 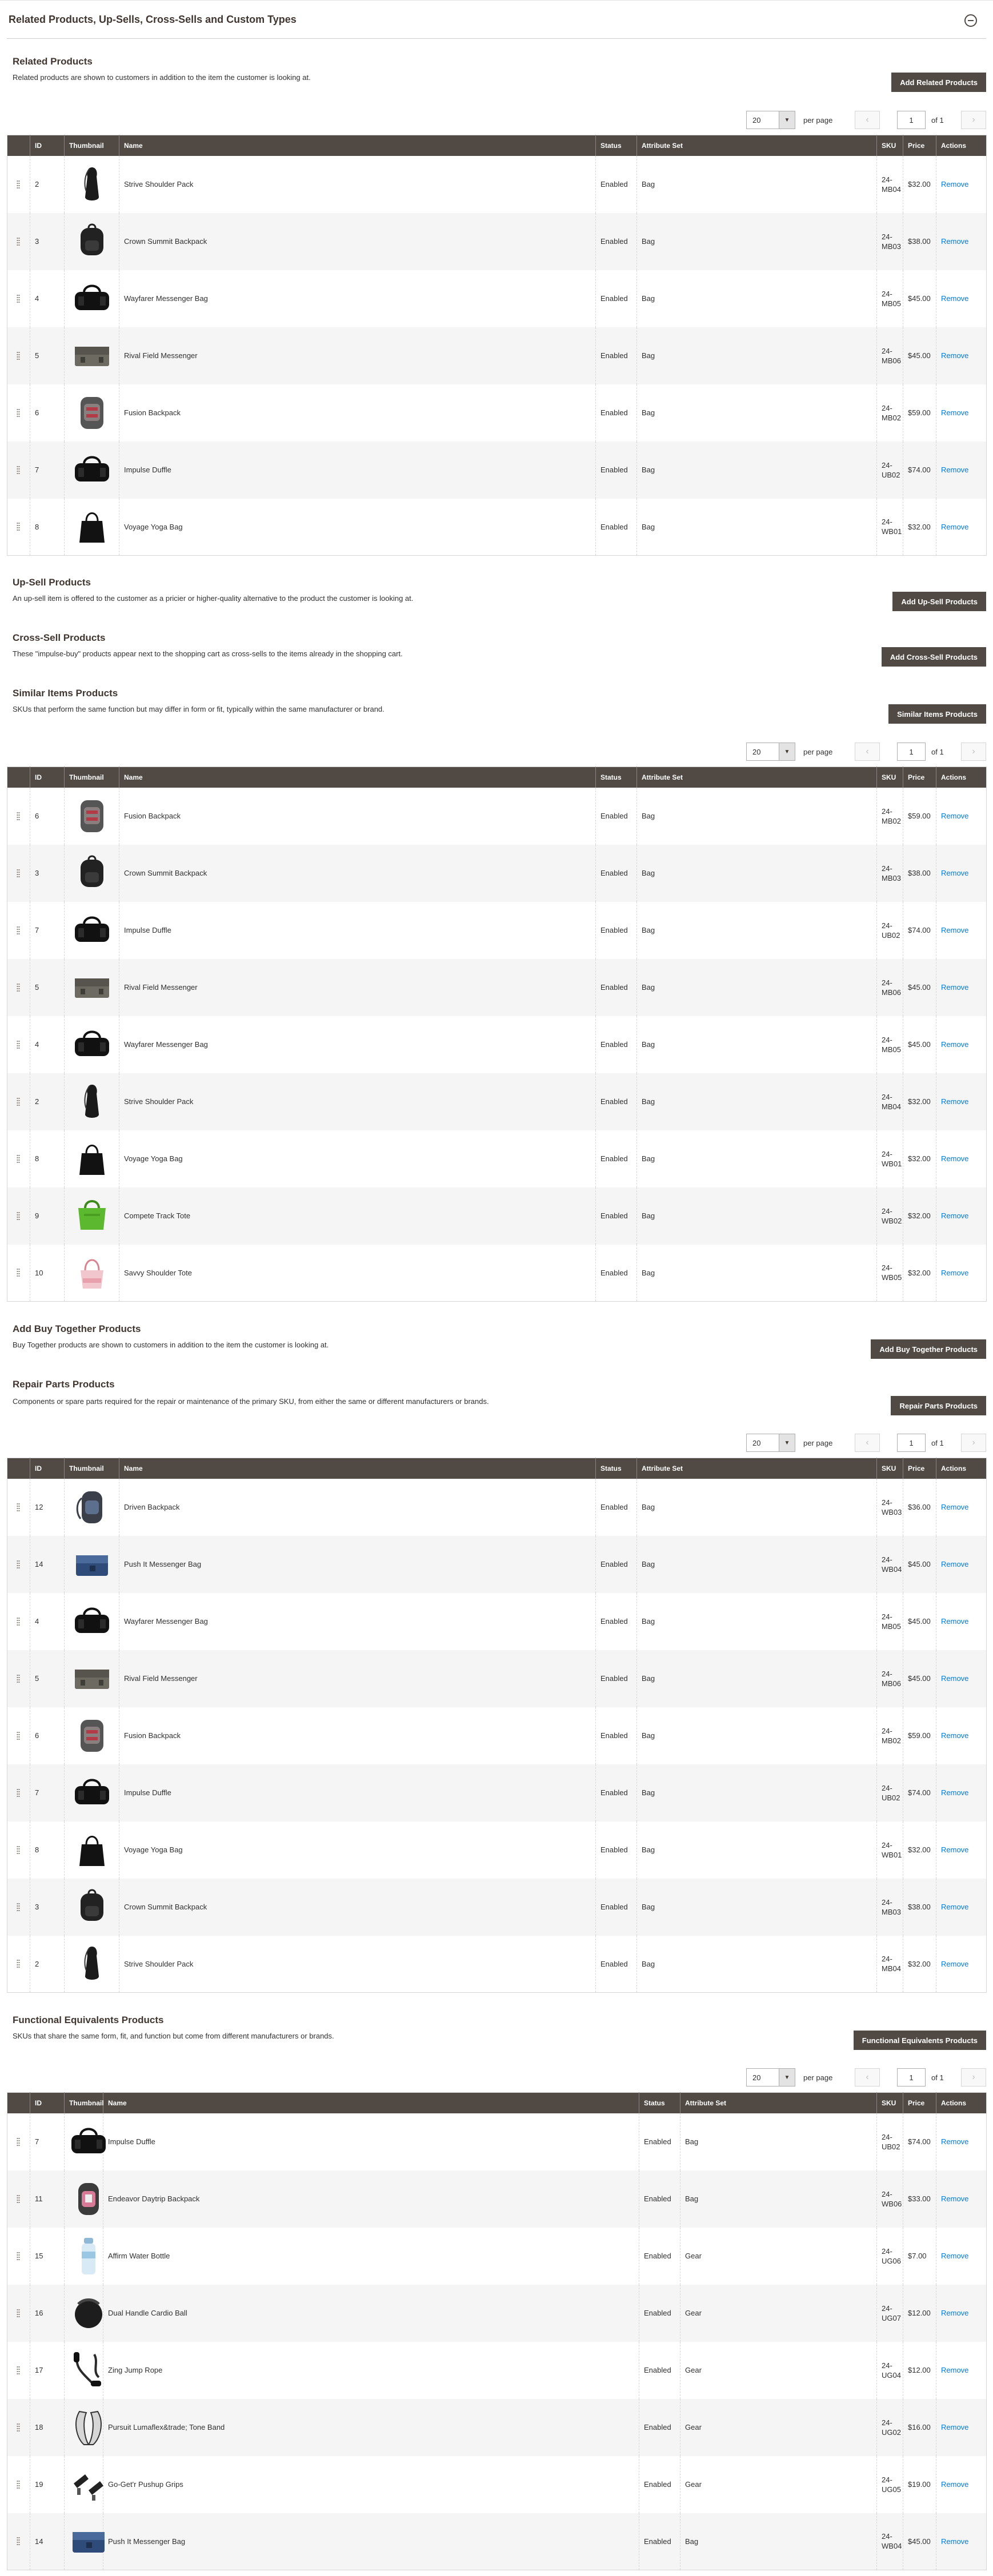 I want to click on column-header-sku: SKU, so click(x=889, y=1468).